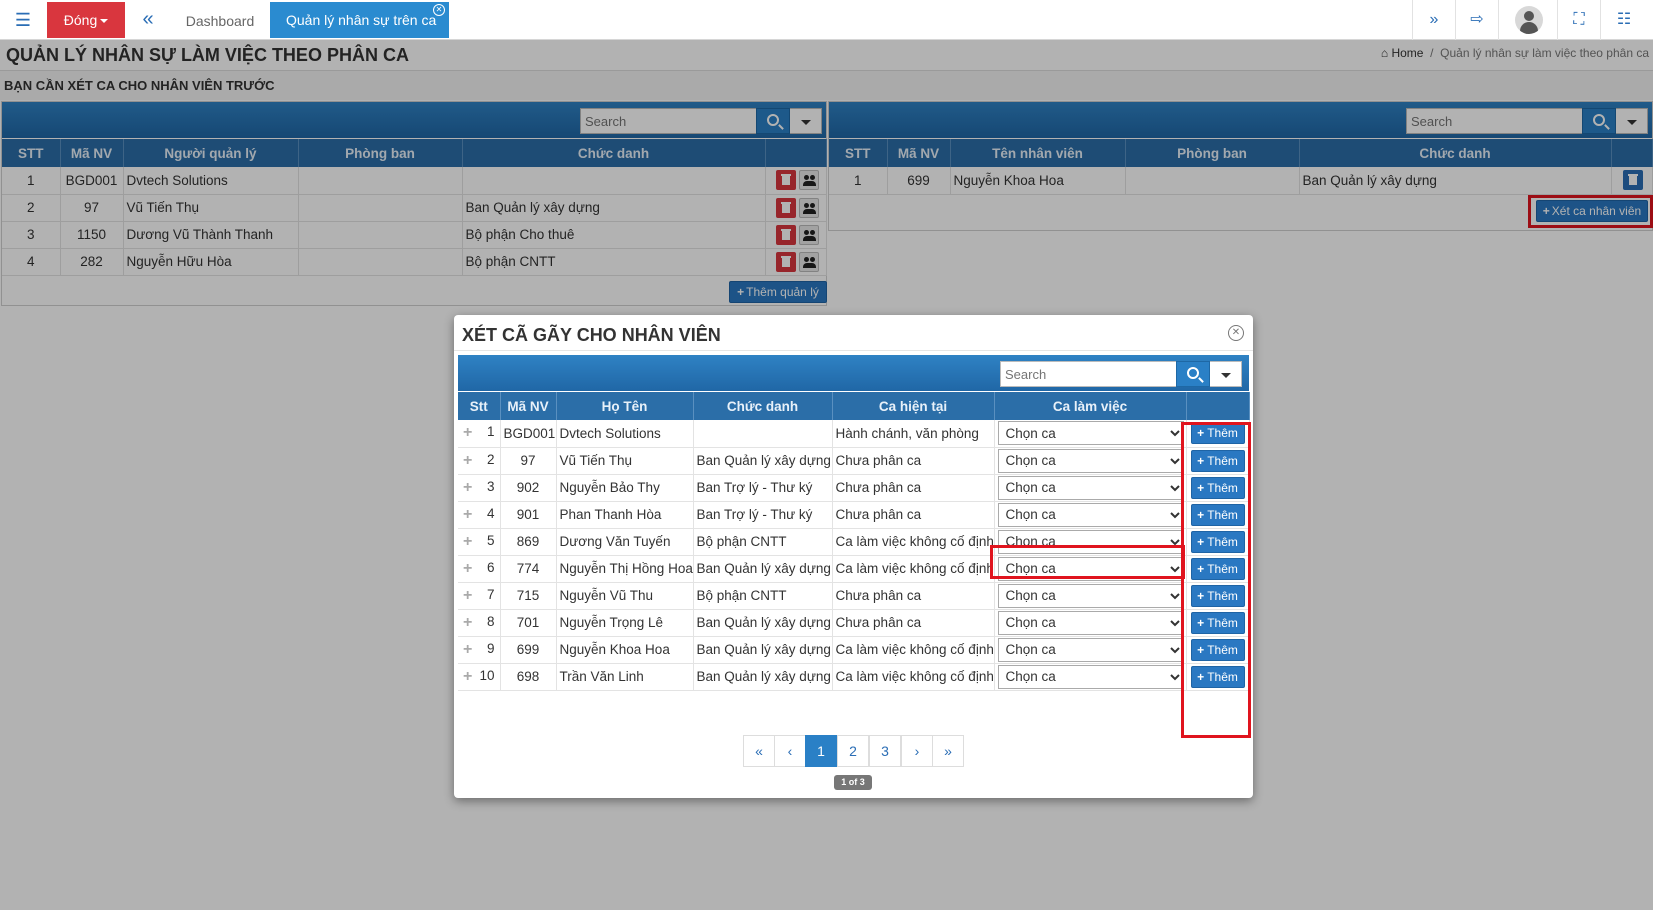 Image resolution: width=1653 pixels, height=910 pixels. I want to click on stt-value: 3, so click(490, 486).